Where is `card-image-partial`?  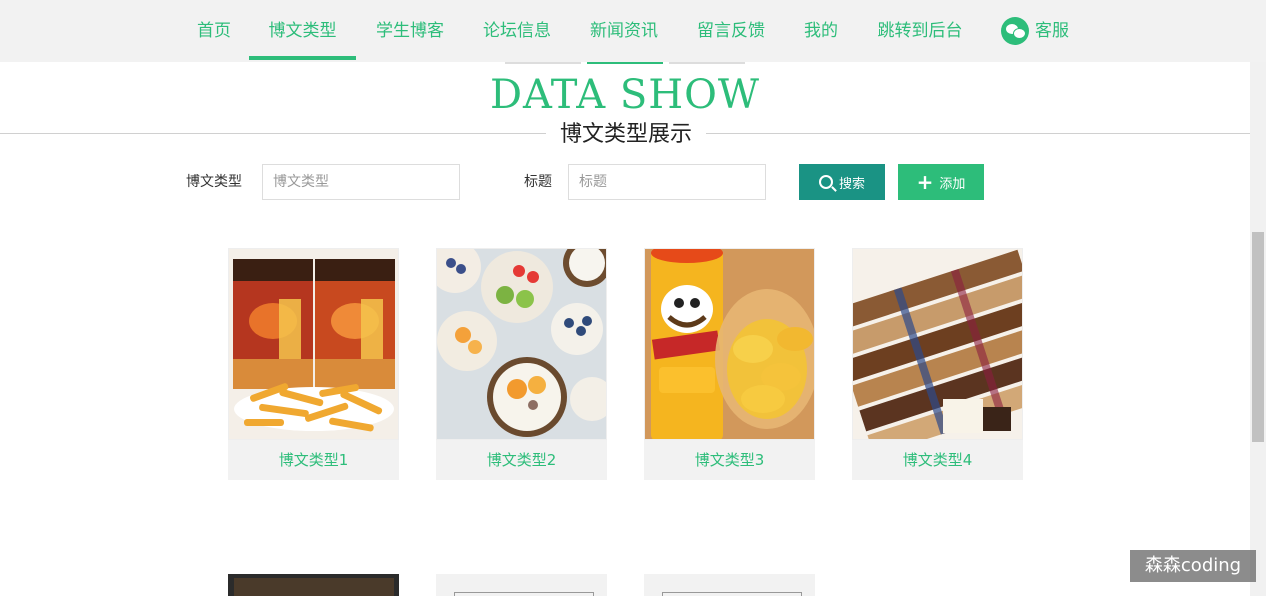 card-image-partial is located at coordinates (314, 587).